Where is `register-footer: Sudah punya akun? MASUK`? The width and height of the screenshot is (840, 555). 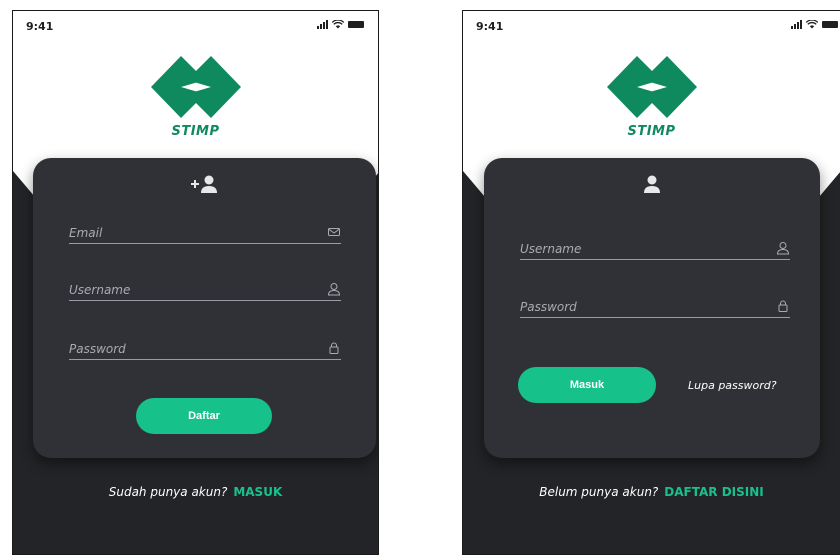 register-footer: Sudah punya akun? MASUK is located at coordinates (195, 492).